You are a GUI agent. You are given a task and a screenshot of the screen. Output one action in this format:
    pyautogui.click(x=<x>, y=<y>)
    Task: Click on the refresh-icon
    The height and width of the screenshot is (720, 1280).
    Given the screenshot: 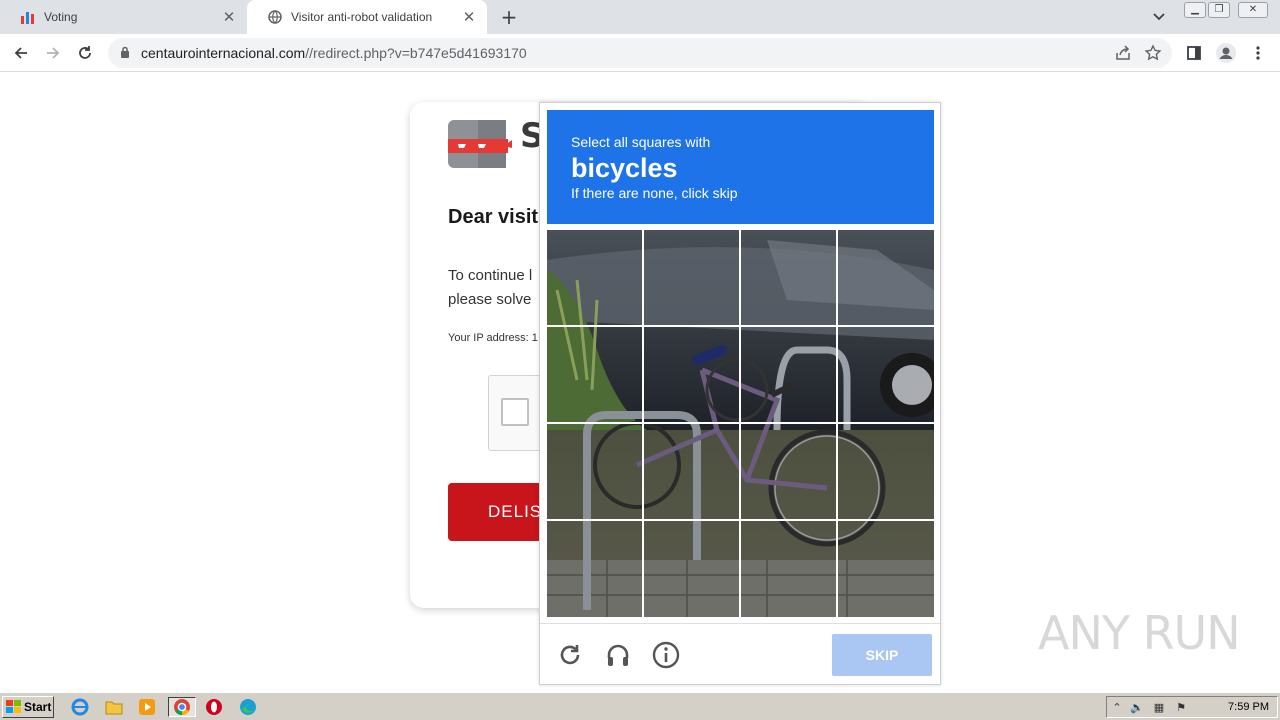 What is the action you would take?
    pyautogui.click(x=570, y=655)
    